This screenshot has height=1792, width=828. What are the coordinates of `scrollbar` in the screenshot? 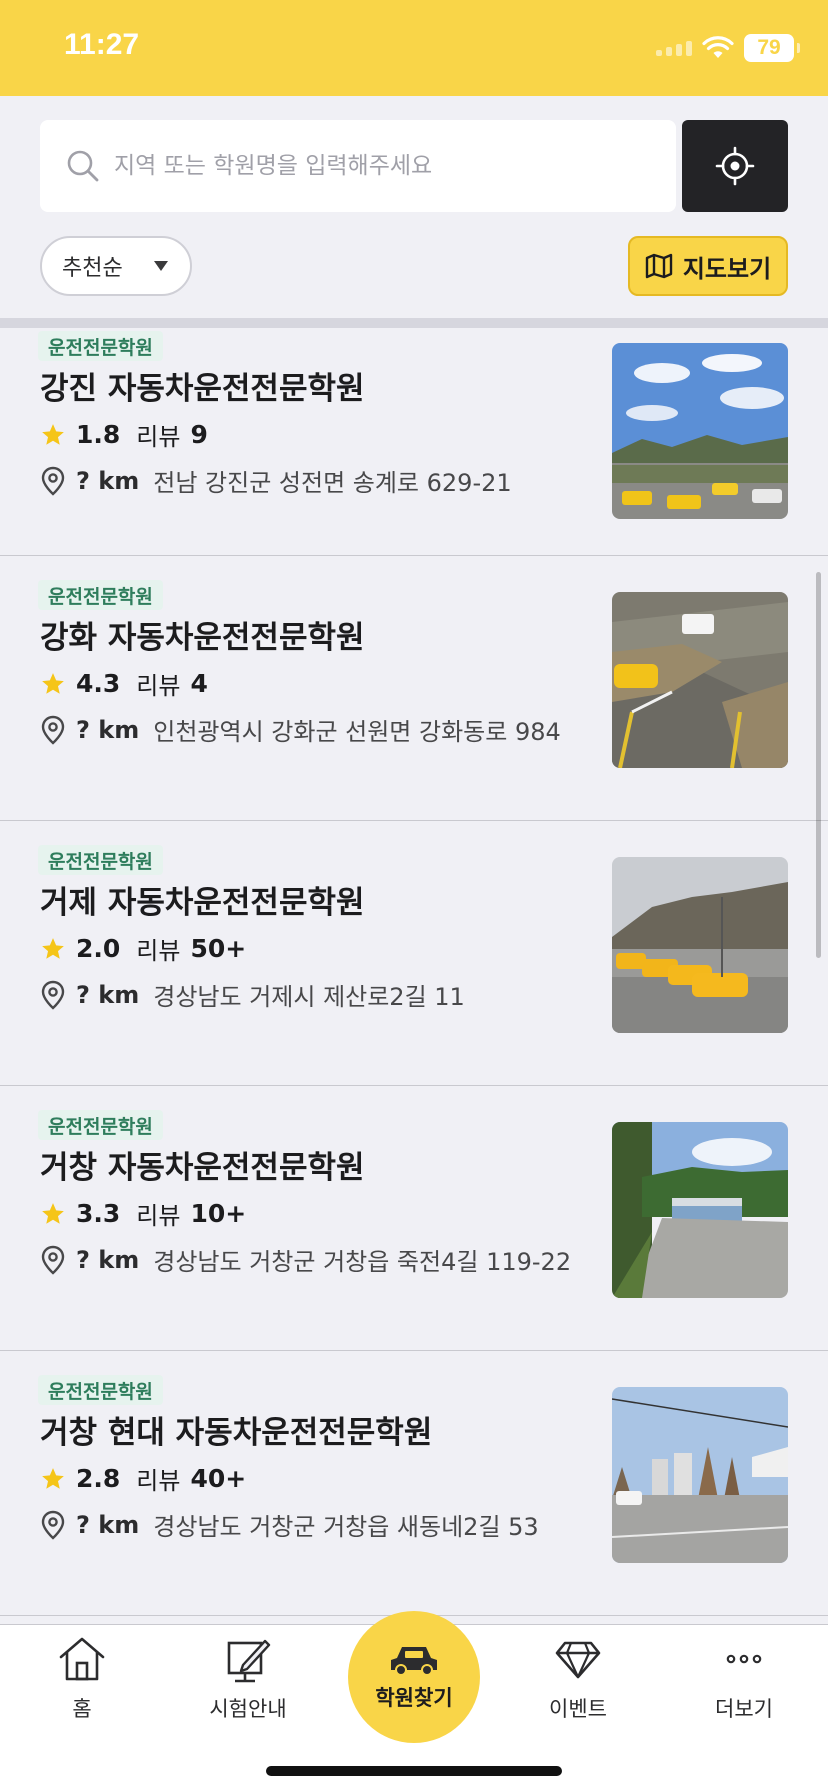 It's located at (818, 765).